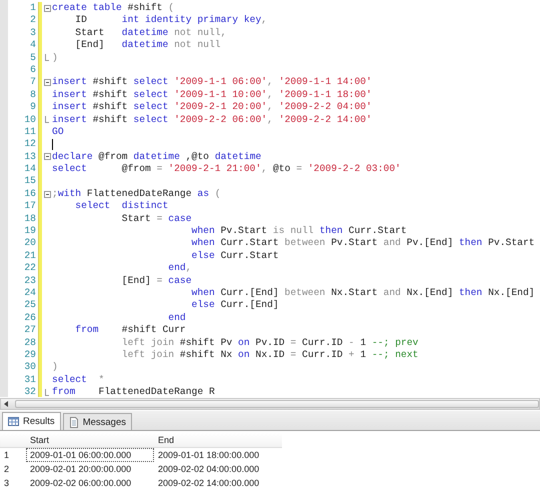  What do you see at coordinates (218, 469) in the screenshot?
I see `table-cell: 2009-02-02 04:00:00.000` at bounding box center [218, 469].